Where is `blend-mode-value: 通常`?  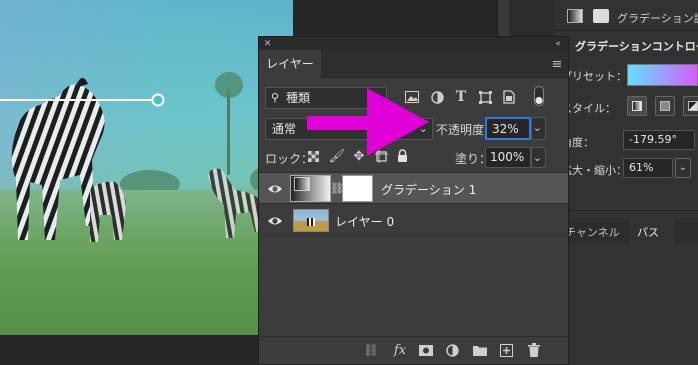
blend-mode-value: 通常 is located at coordinates (284, 129).